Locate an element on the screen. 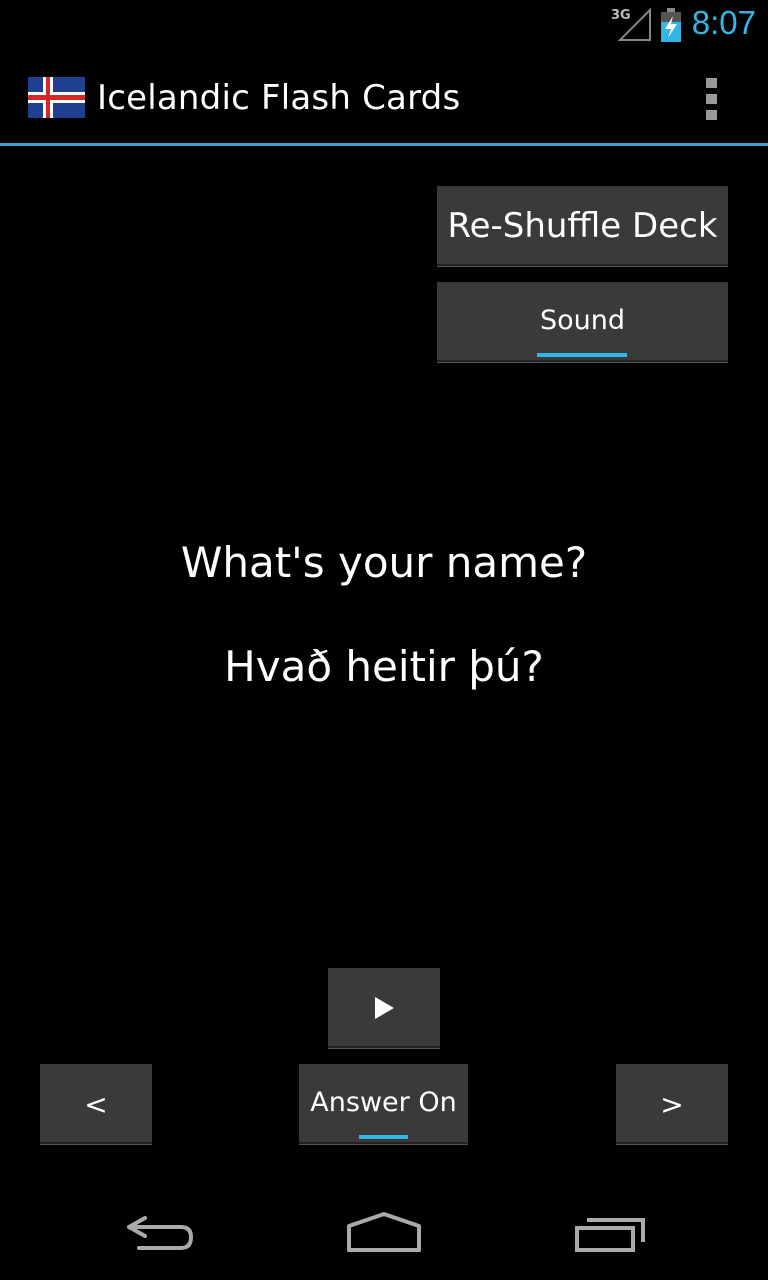 The height and width of the screenshot is (1280, 768). next-card-label: > is located at coordinates (672, 1104).